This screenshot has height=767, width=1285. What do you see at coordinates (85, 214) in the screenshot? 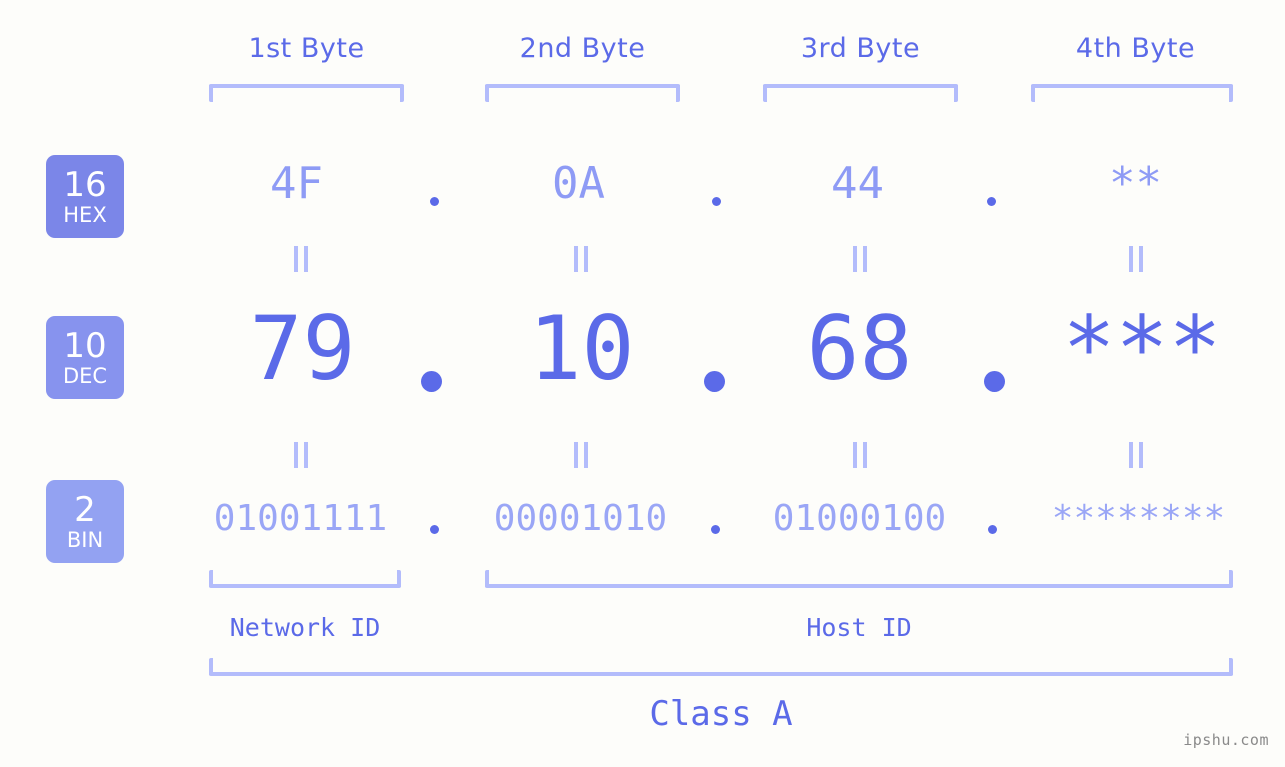
I see `radix-badge-hex-label: HEX` at bounding box center [85, 214].